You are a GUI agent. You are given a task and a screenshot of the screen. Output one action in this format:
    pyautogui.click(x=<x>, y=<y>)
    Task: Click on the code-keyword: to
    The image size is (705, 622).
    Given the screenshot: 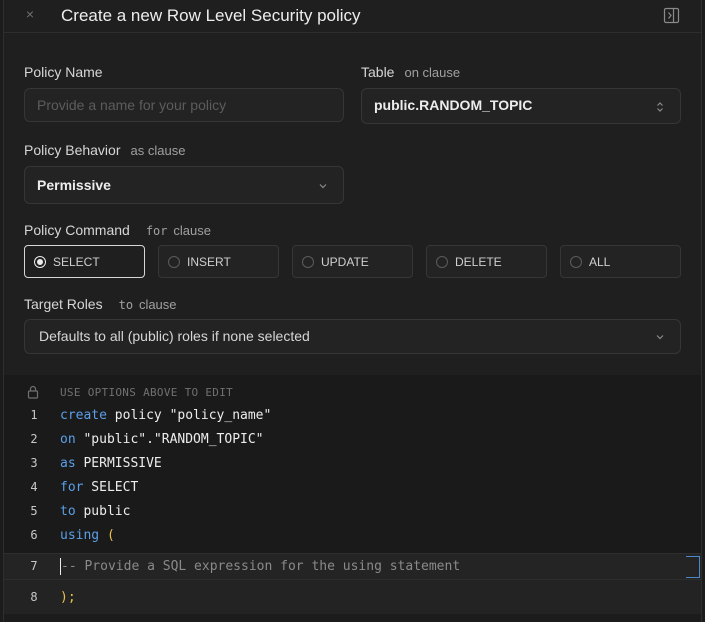 What is the action you would take?
    pyautogui.click(x=68, y=511)
    